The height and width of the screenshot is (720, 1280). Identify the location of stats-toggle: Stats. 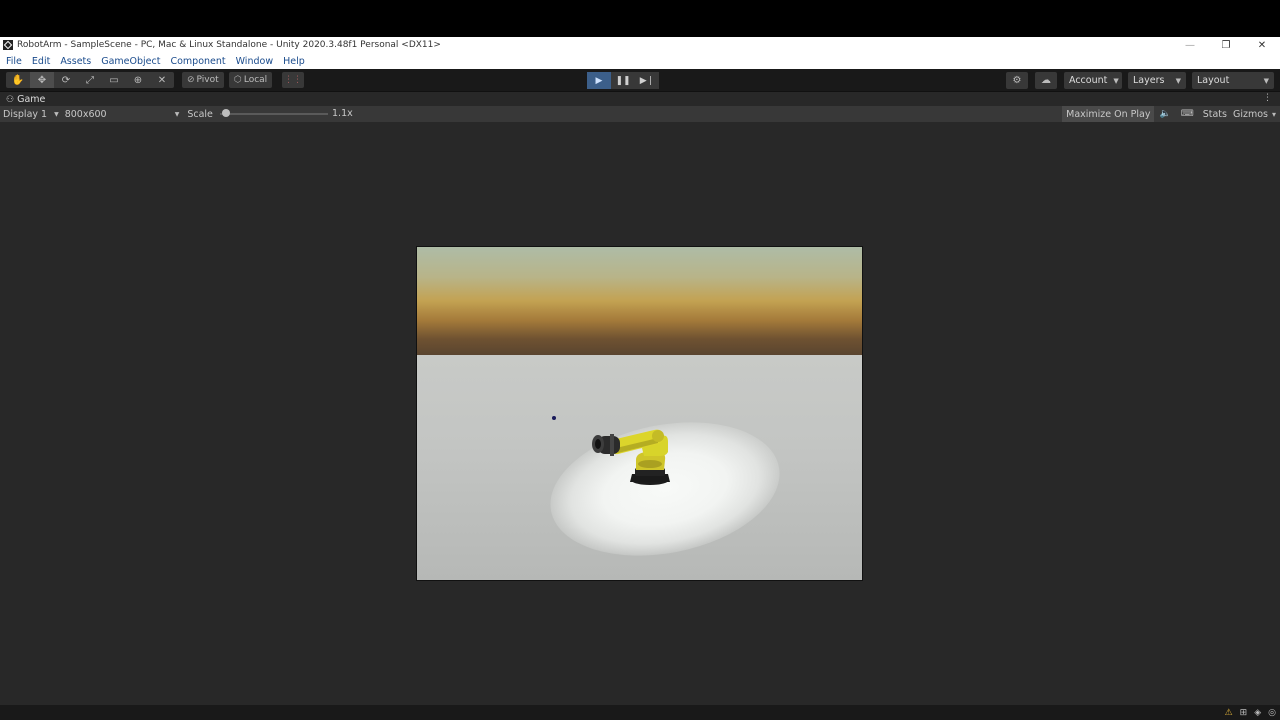
(1215, 114).